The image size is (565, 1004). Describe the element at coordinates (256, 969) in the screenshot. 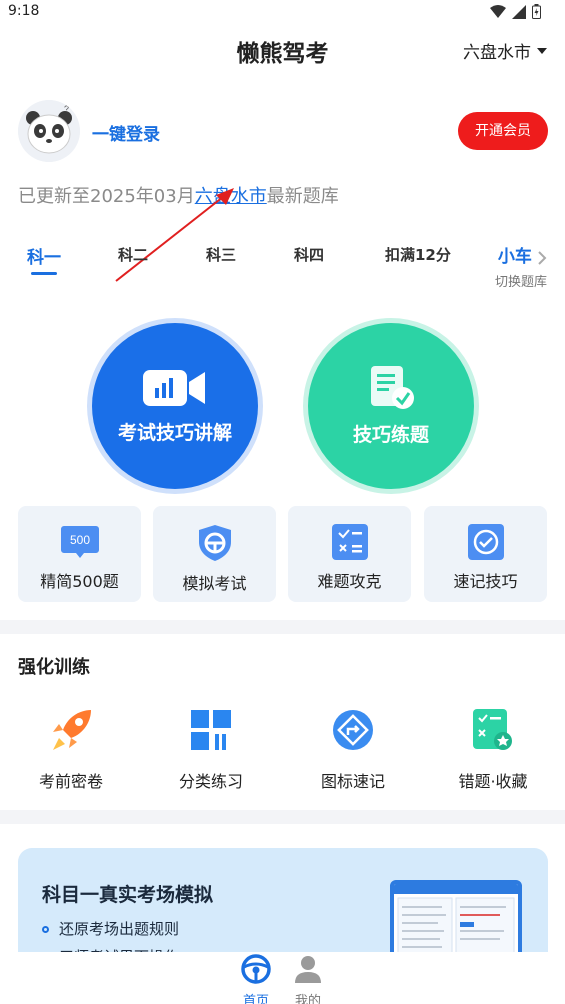

I see `steering-wheel-icon` at that location.